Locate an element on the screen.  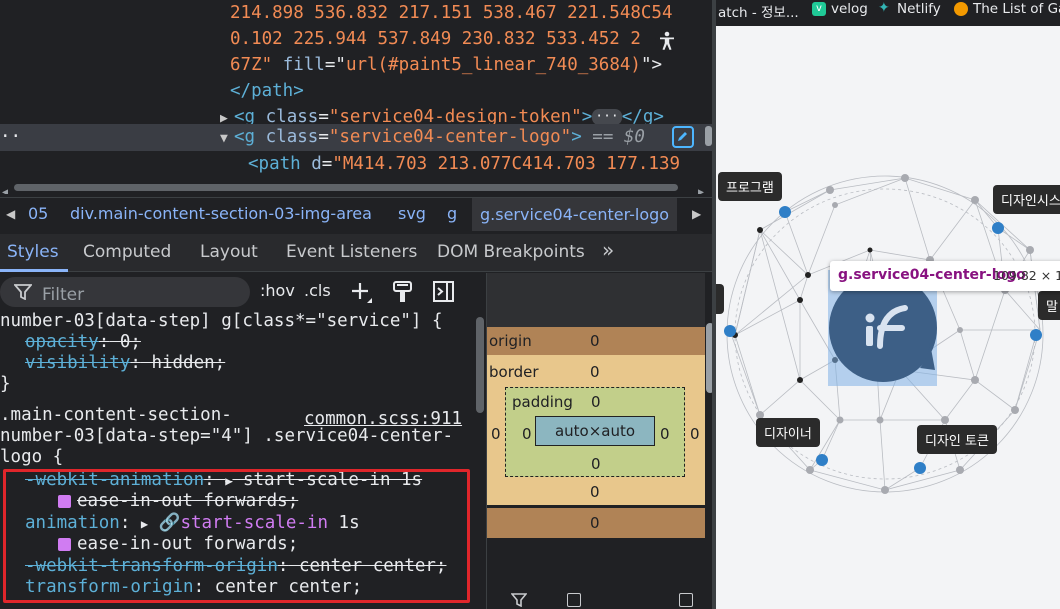
border-left-value: 0 is located at coordinates (496, 434).